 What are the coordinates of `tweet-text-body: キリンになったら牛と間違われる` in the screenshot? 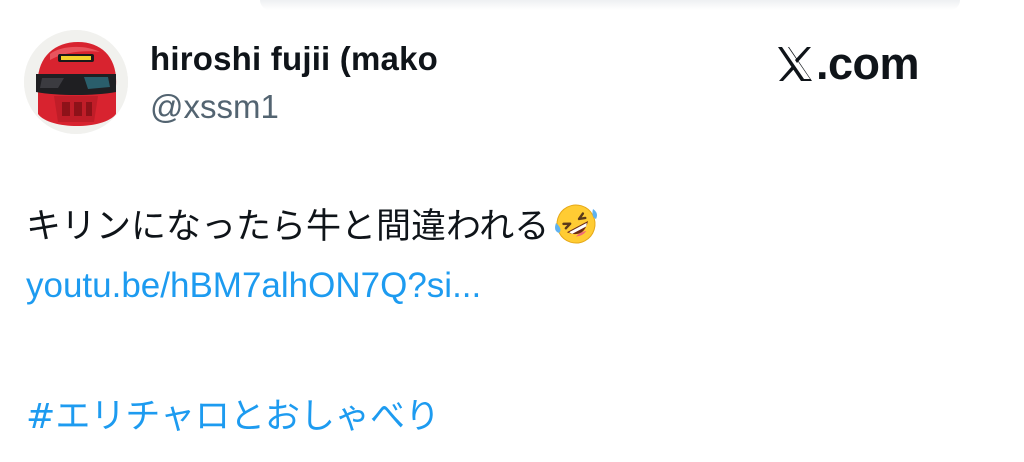 It's located at (288, 227).